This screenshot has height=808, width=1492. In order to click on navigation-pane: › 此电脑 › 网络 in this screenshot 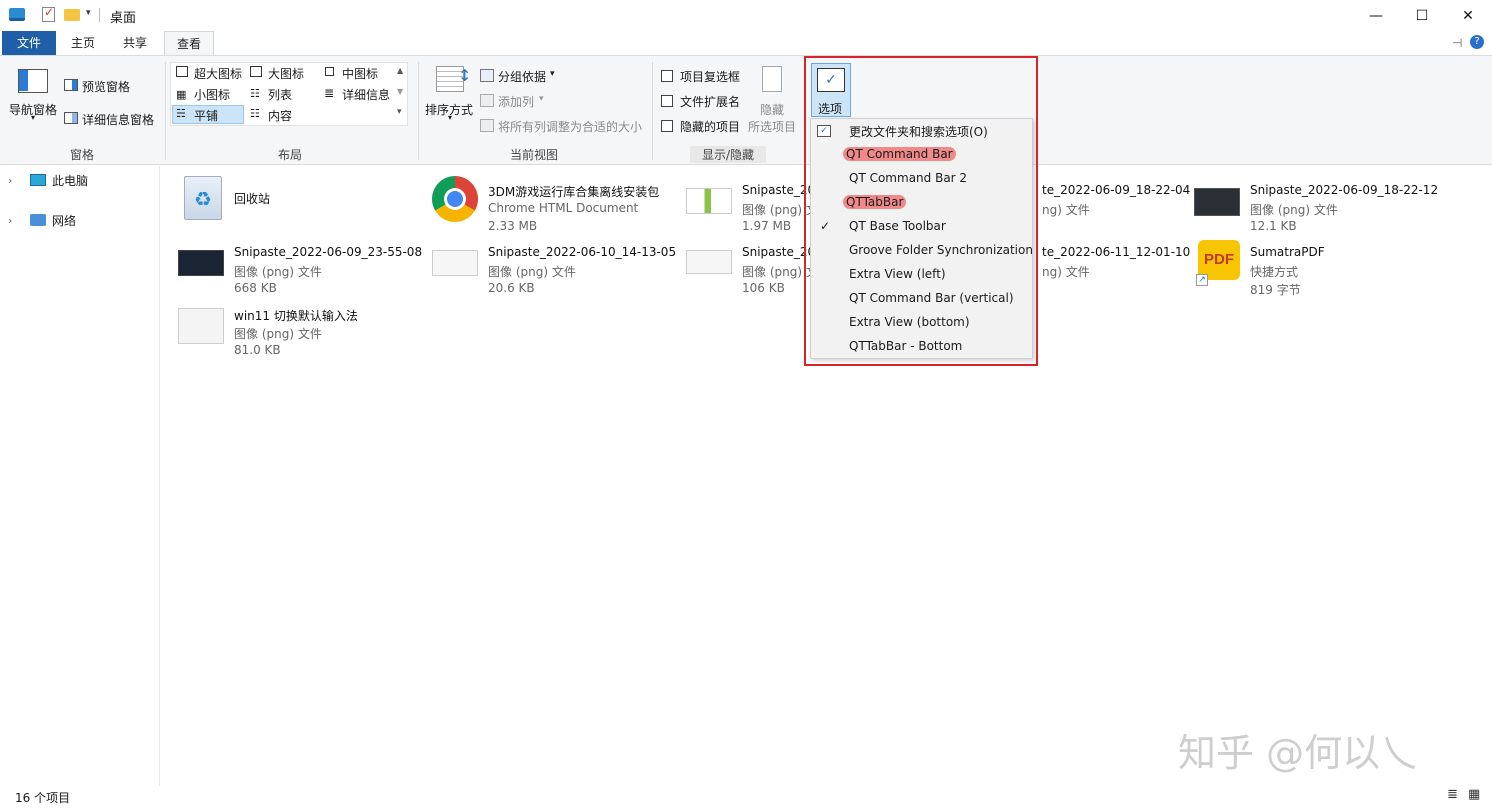, I will do `click(80, 476)`.